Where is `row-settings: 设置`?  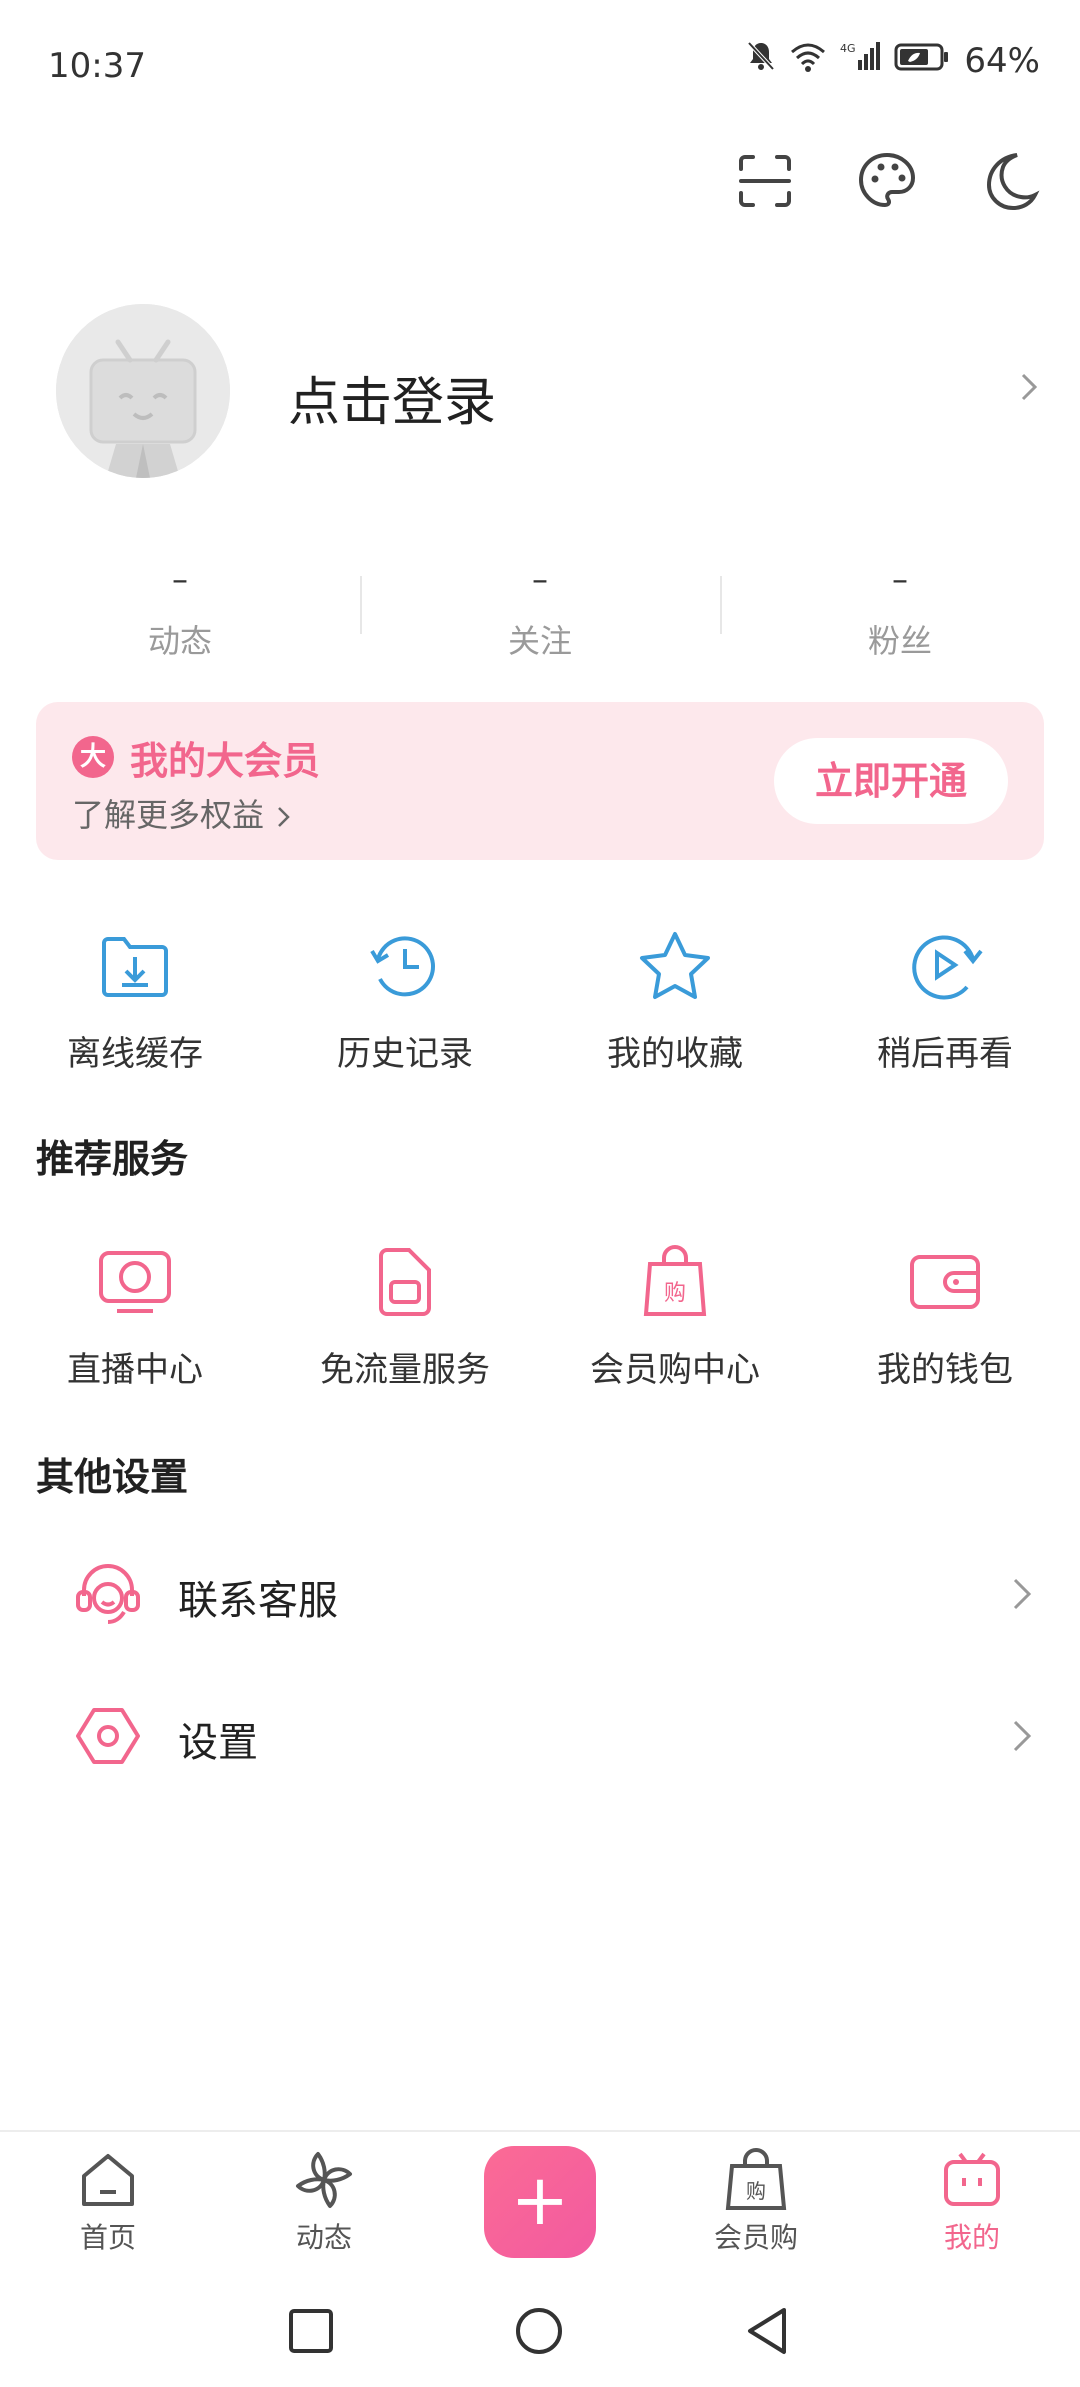 row-settings: 设置 is located at coordinates (540, 1736).